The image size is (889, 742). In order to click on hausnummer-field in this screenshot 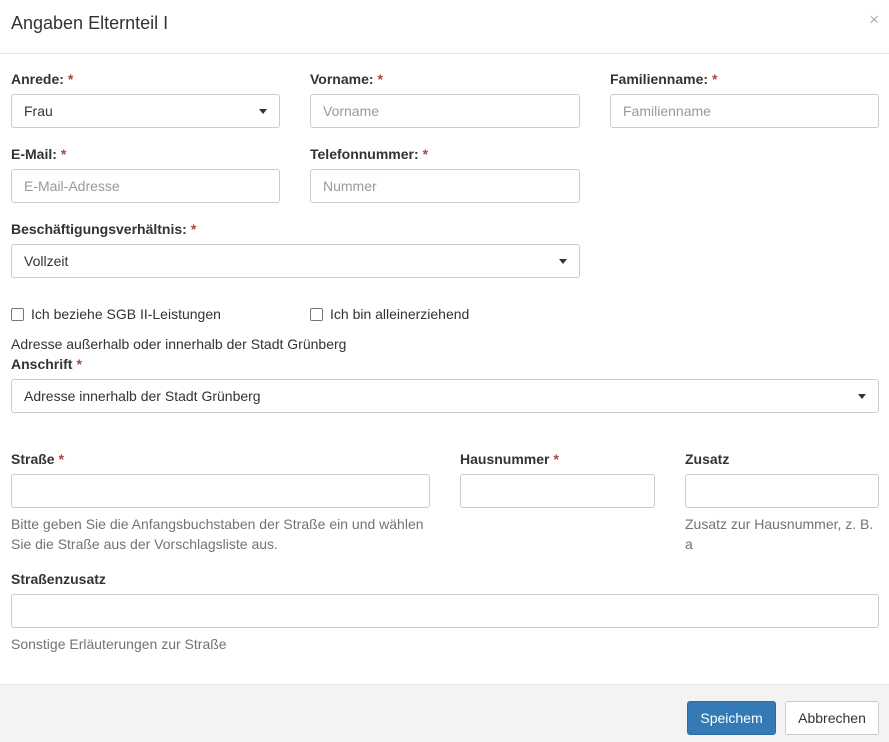, I will do `click(557, 491)`.